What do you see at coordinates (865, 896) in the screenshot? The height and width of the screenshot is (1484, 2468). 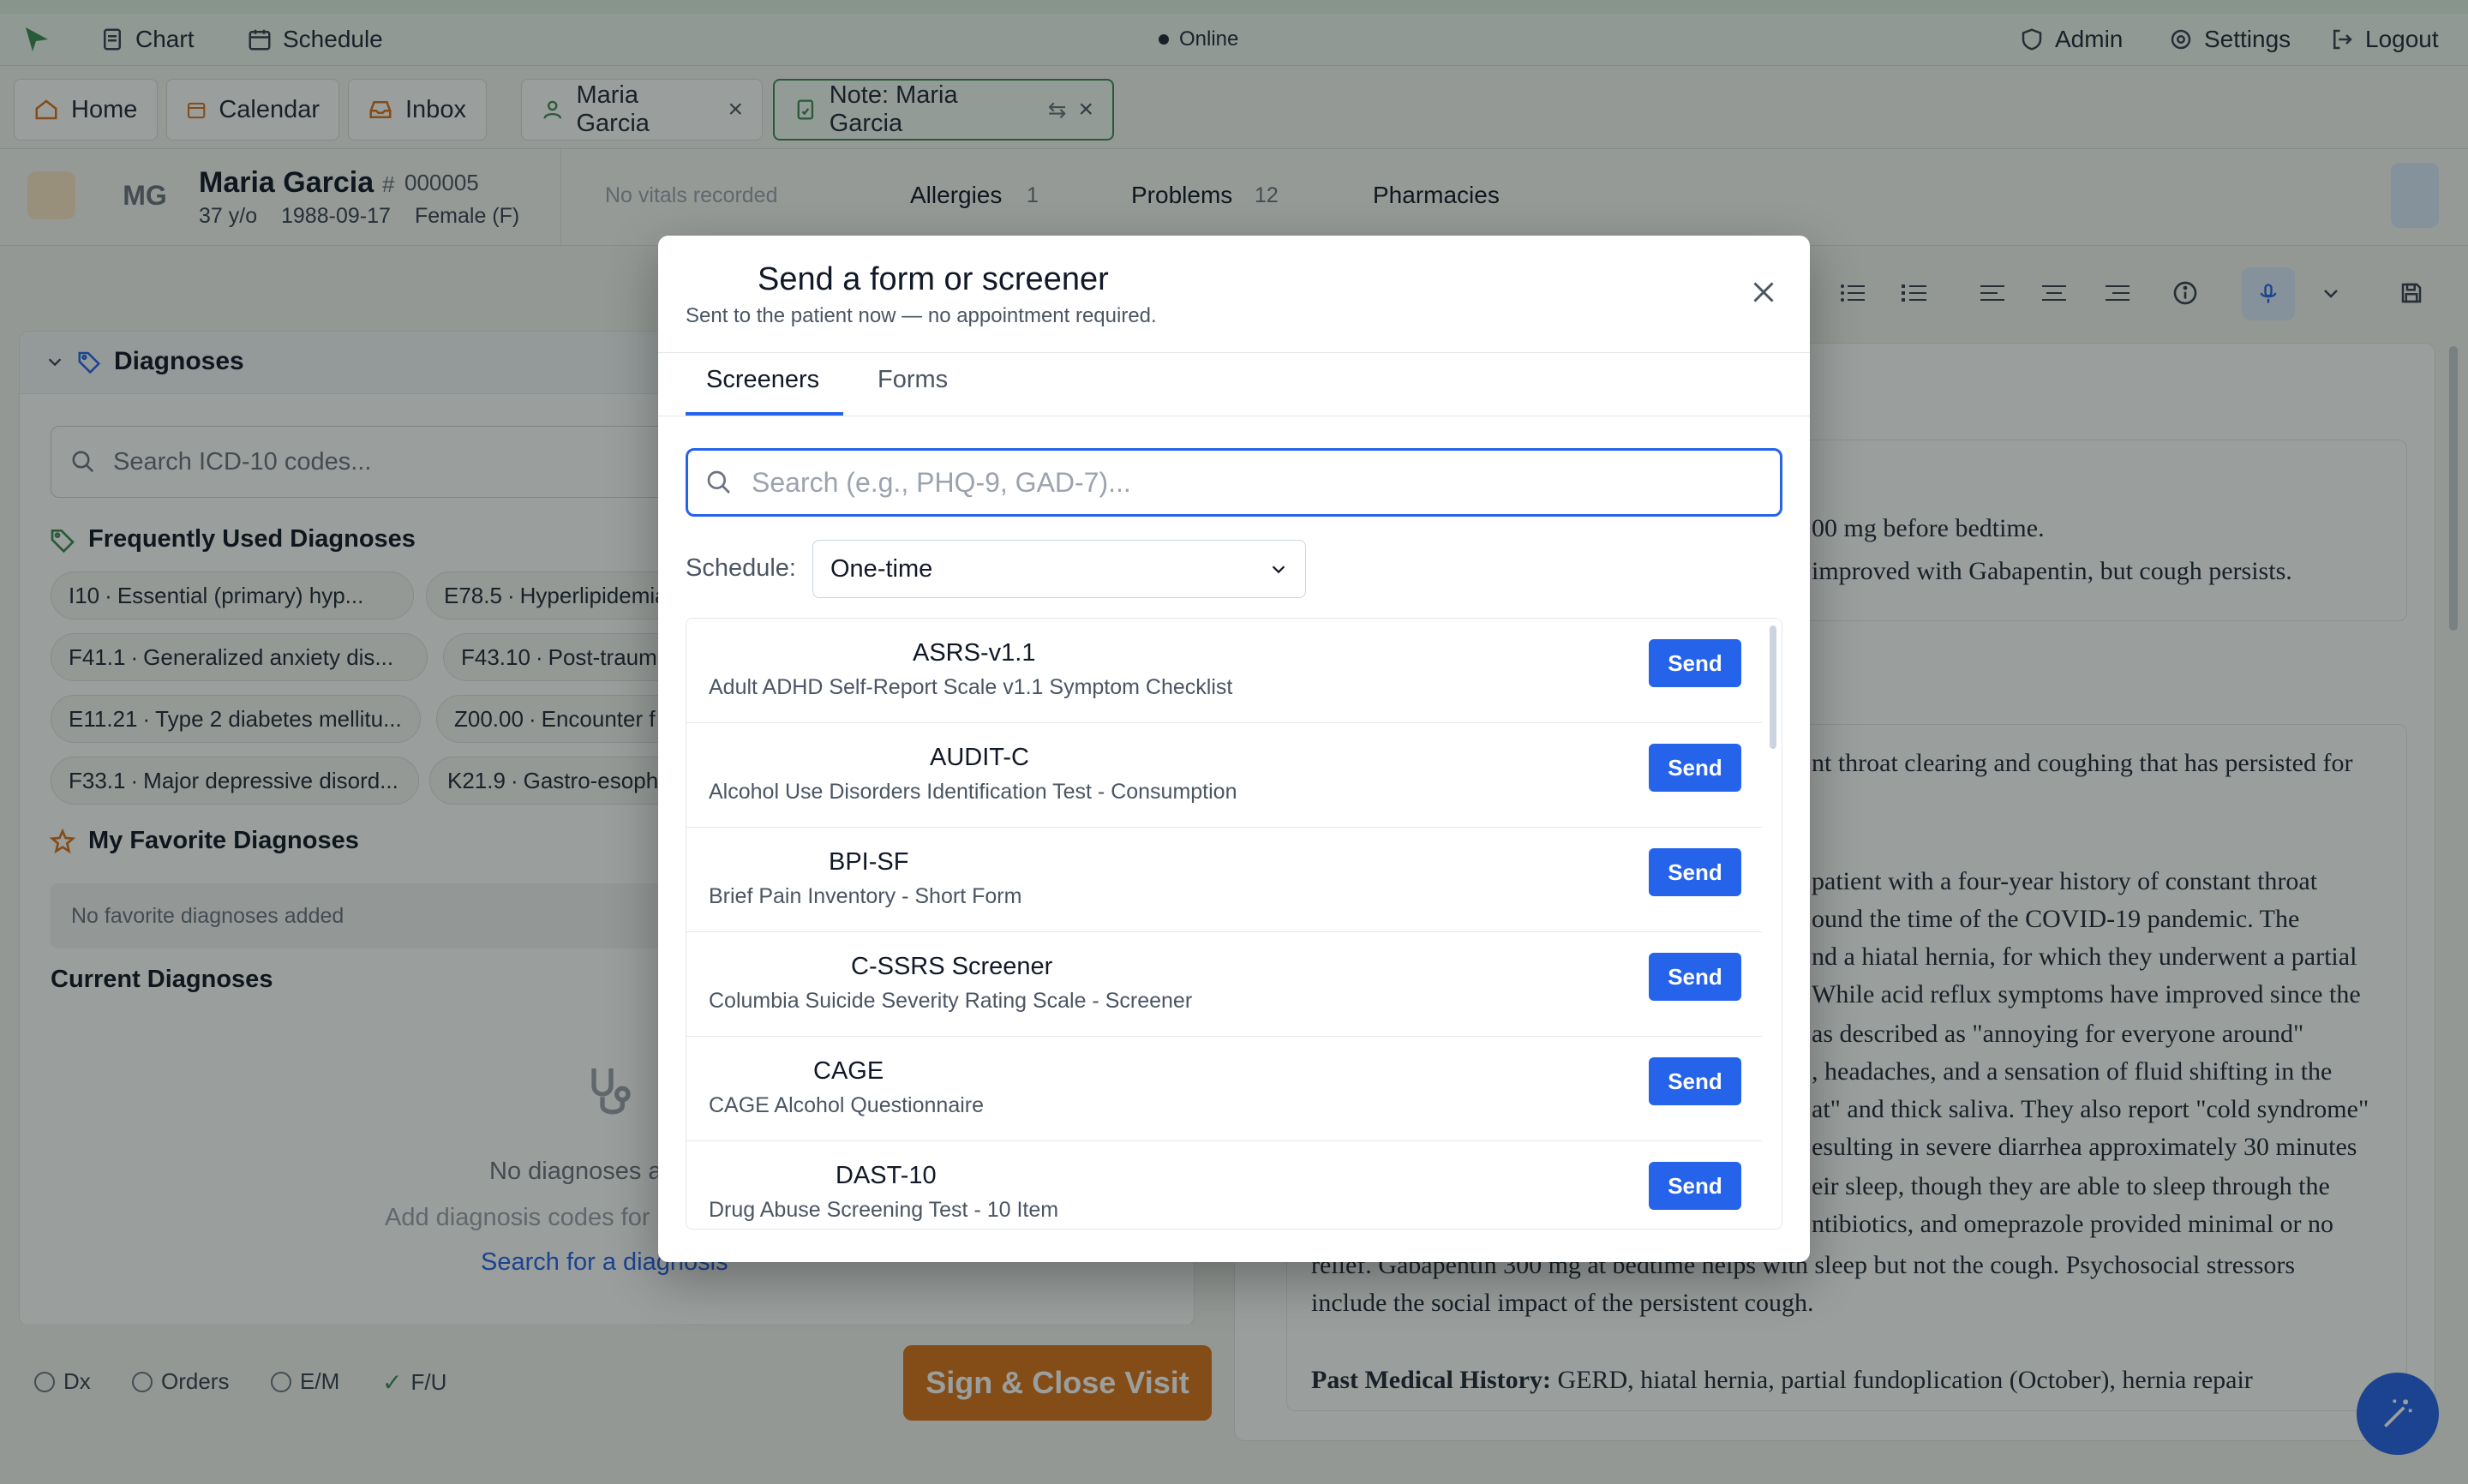 I see `screener-description: Brief Pain Inventory - Short Form` at bounding box center [865, 896].